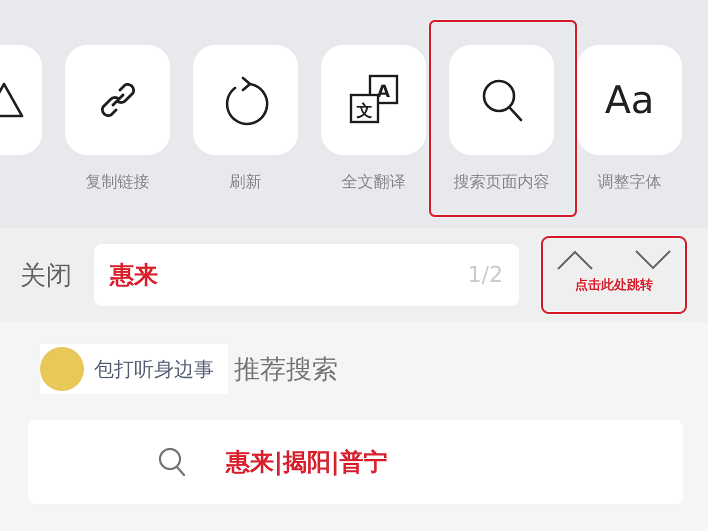  Describe the element at coordinates (286, 370) in the screenshot. I see `section-title: 推荐搜索` at that location.